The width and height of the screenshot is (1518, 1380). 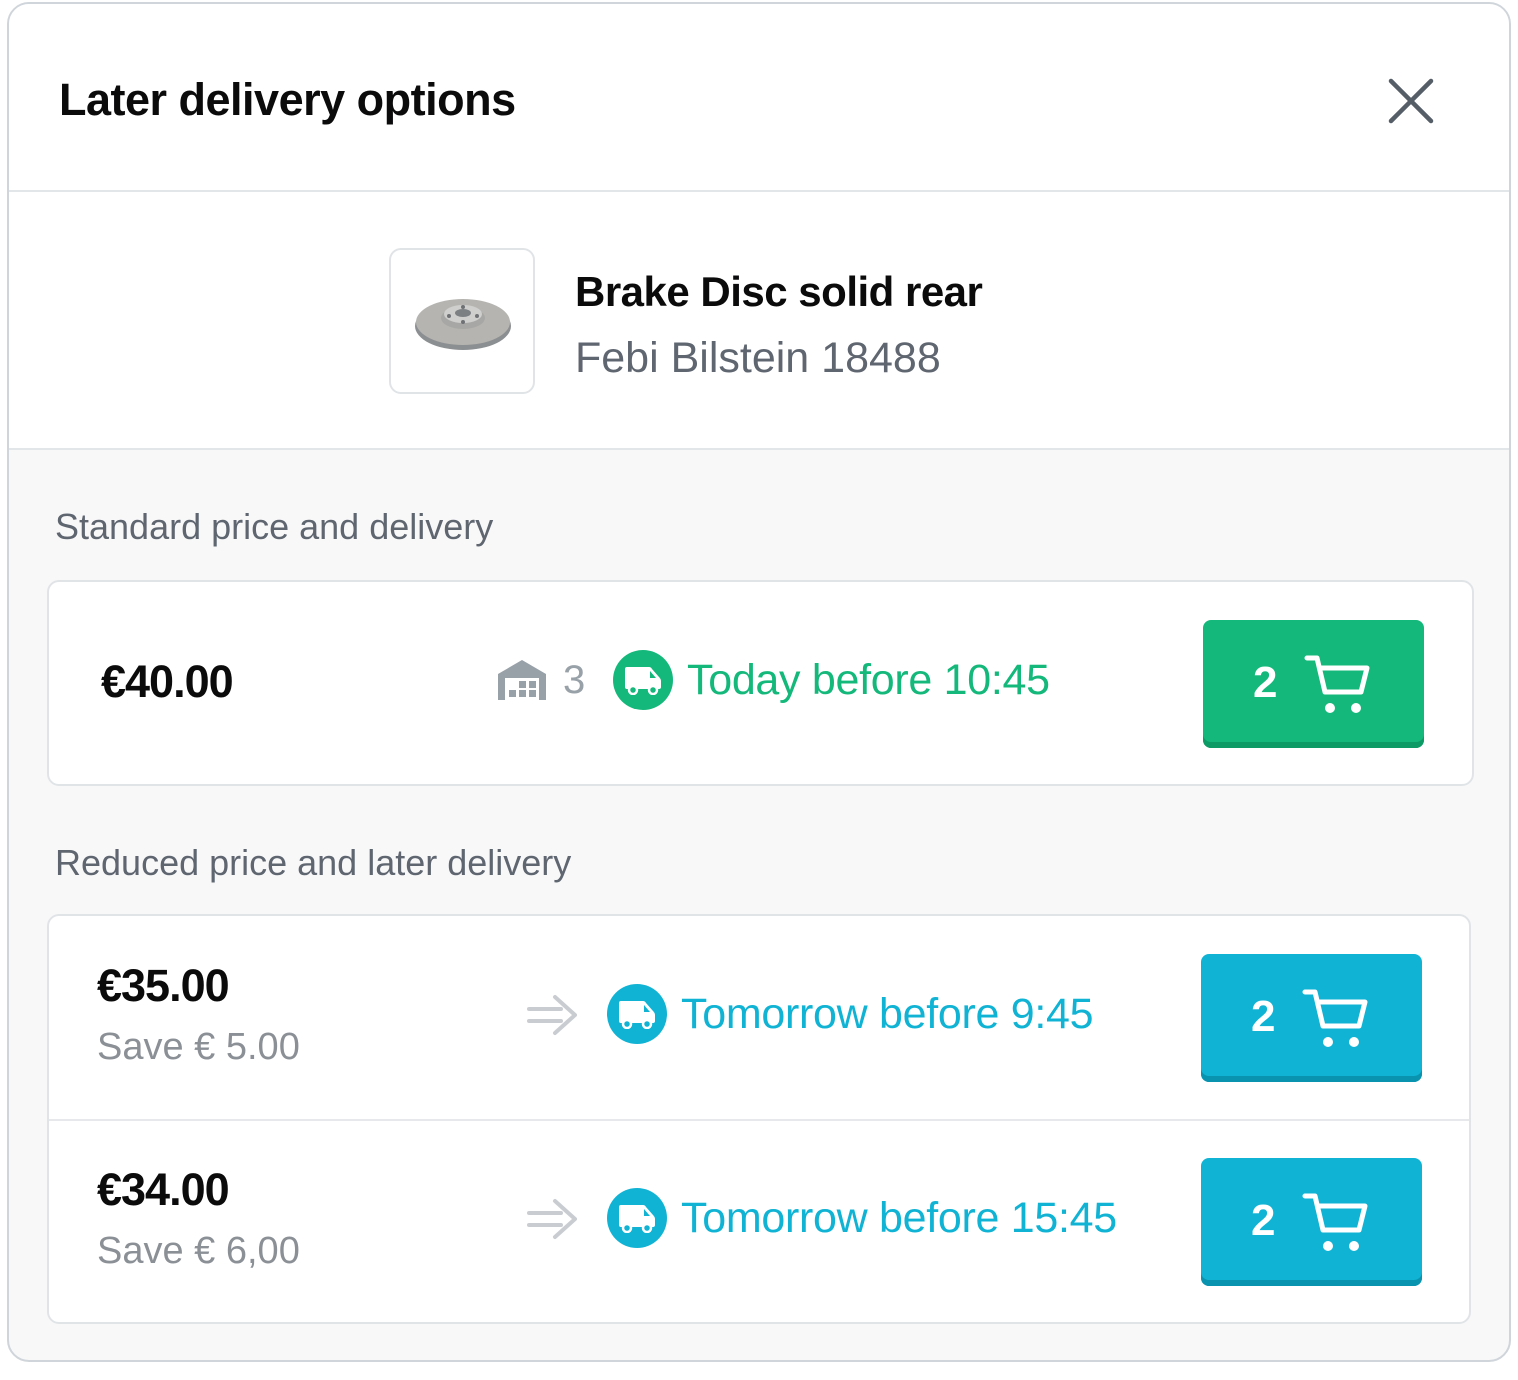 I want to click on close-button, so click(x=1409, y=101).